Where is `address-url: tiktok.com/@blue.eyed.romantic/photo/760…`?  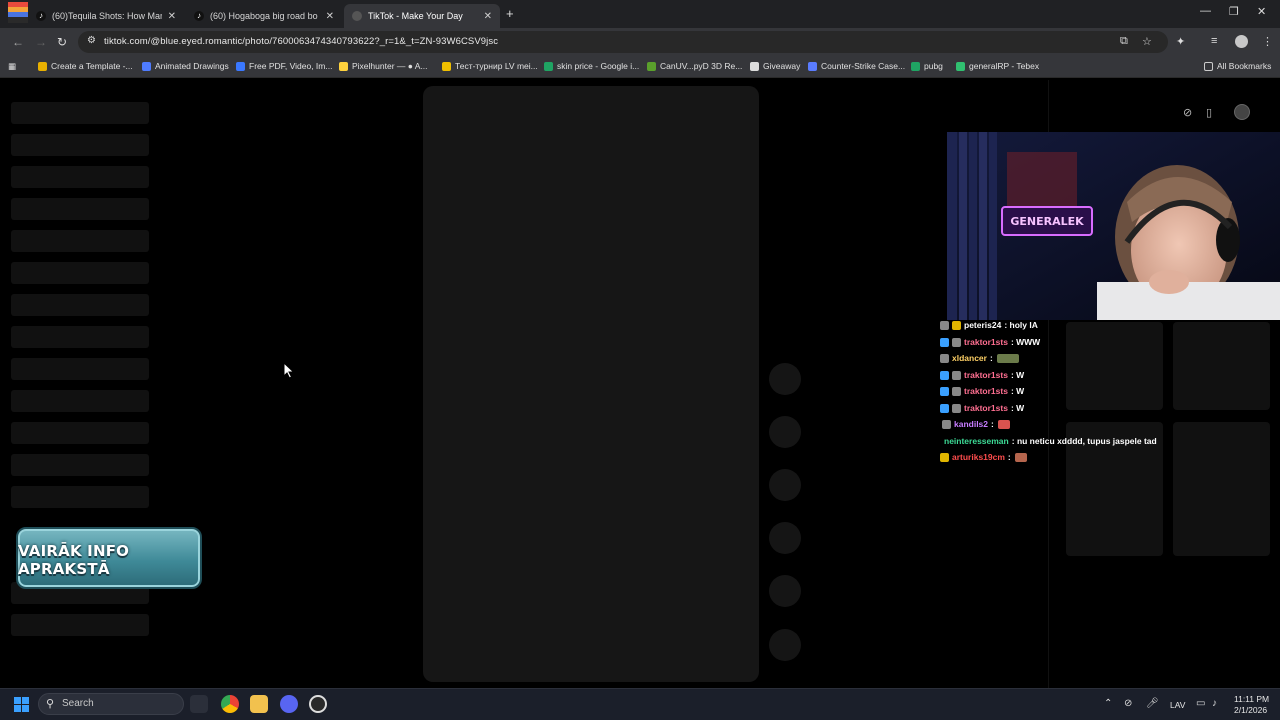
address-url: tiktok.com/@blue.eyed.romantic/photo/760… is located at coordinates (301, 41).